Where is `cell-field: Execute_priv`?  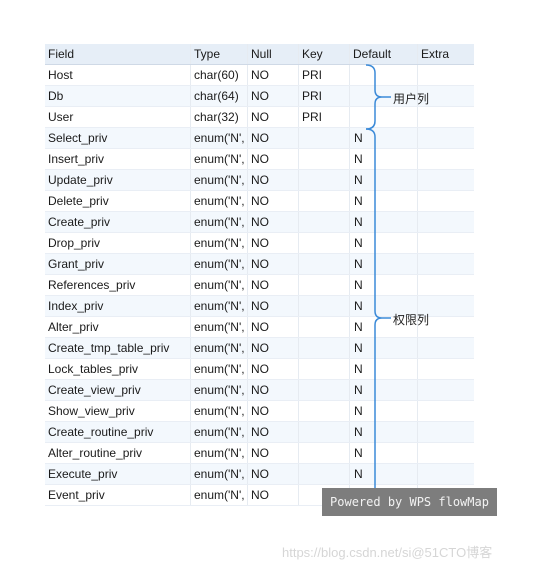
cell-field: Execute_priv is located at coordinates (118, 474).